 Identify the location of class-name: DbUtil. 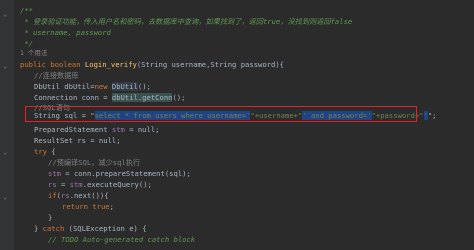
(124, 86).